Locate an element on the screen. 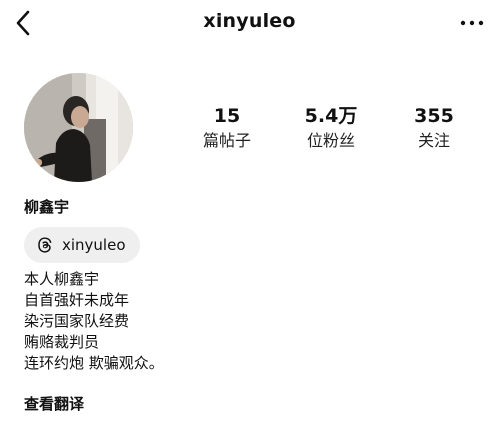 The width and height of the screenshot is (499, 421). bio: 本人柳鑫宇 自首强奸未成年 染污国家队经费 贿赂裁判员 连环约炮 欺骗观众。 is located at coordinates (94, 321).